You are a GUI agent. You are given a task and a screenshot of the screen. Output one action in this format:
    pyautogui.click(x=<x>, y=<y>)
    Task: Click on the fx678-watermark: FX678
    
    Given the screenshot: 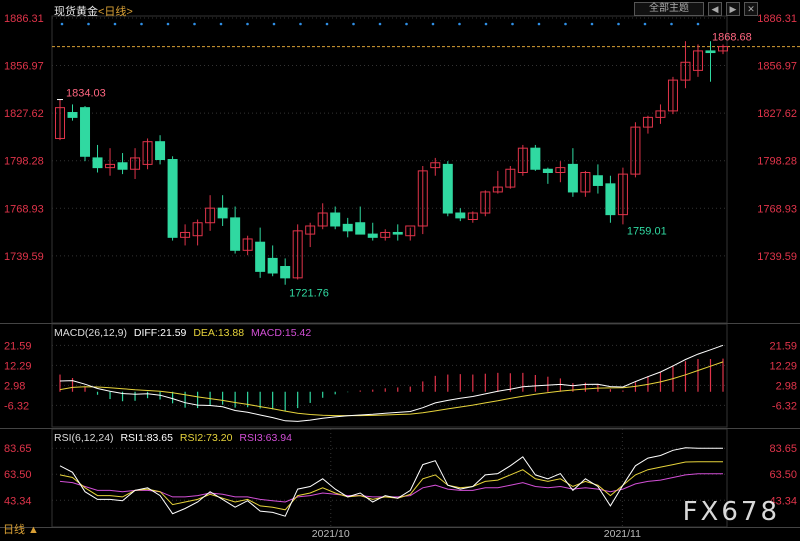 What is the action you would take?
    pyautogui.click(x=731, y=512)
    